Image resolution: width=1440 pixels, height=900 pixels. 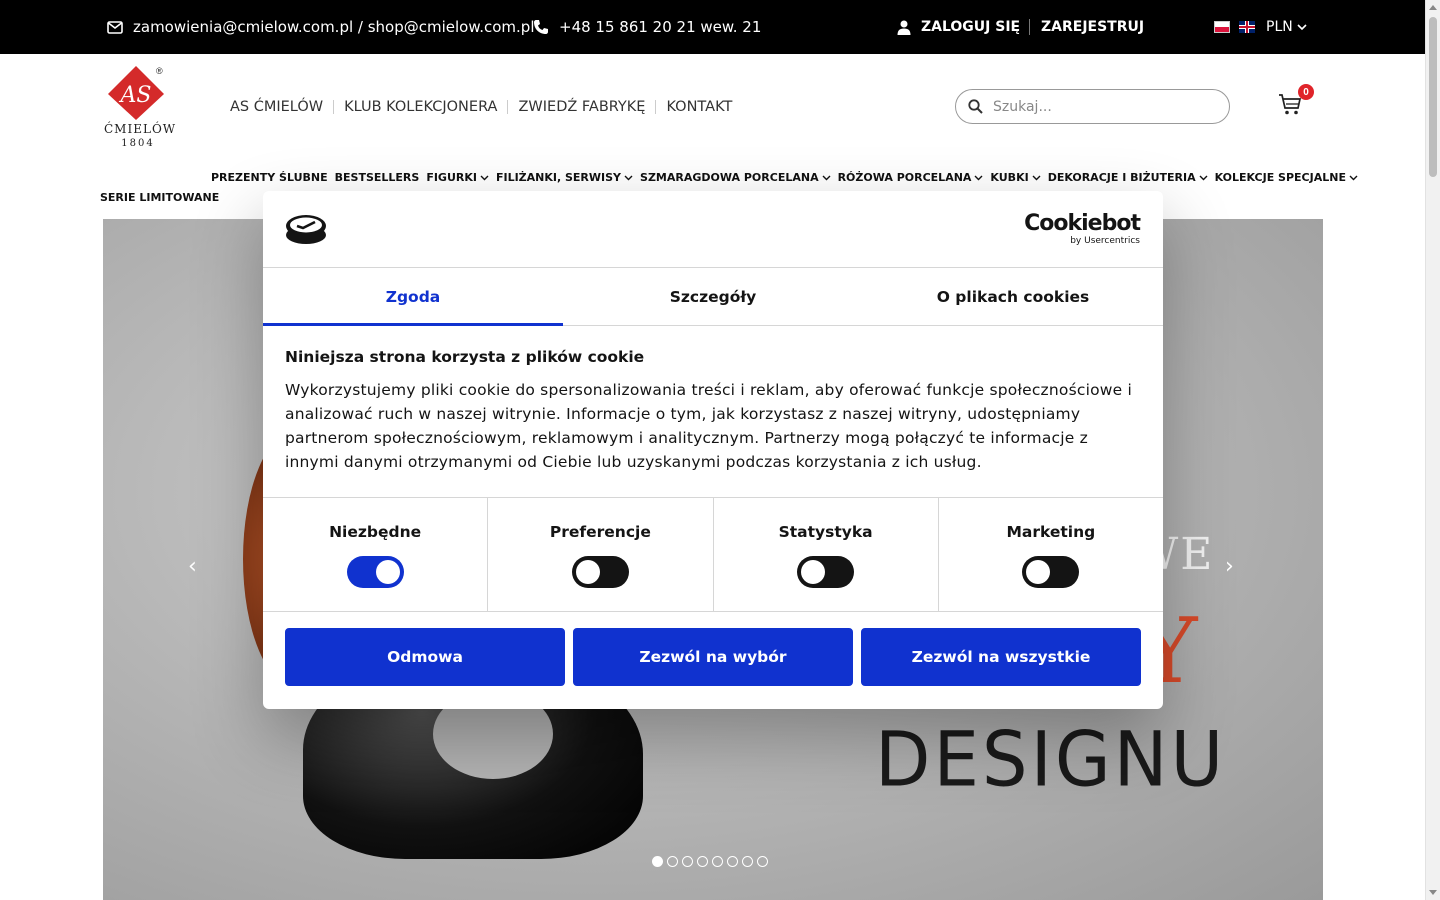 What do you see at coordinates (1092, 27) in the screenshot?
I see `register-link: ZAREJESTRUJ` at bounding box center [1092, 27].